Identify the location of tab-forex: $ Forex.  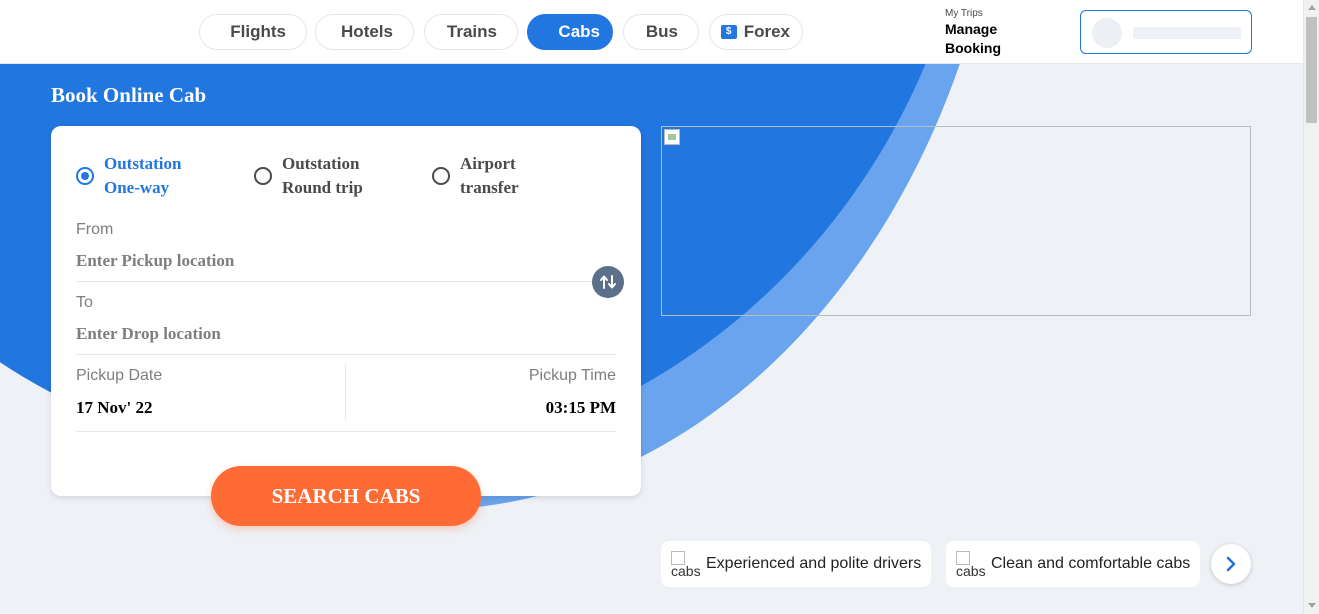
(756, 32).